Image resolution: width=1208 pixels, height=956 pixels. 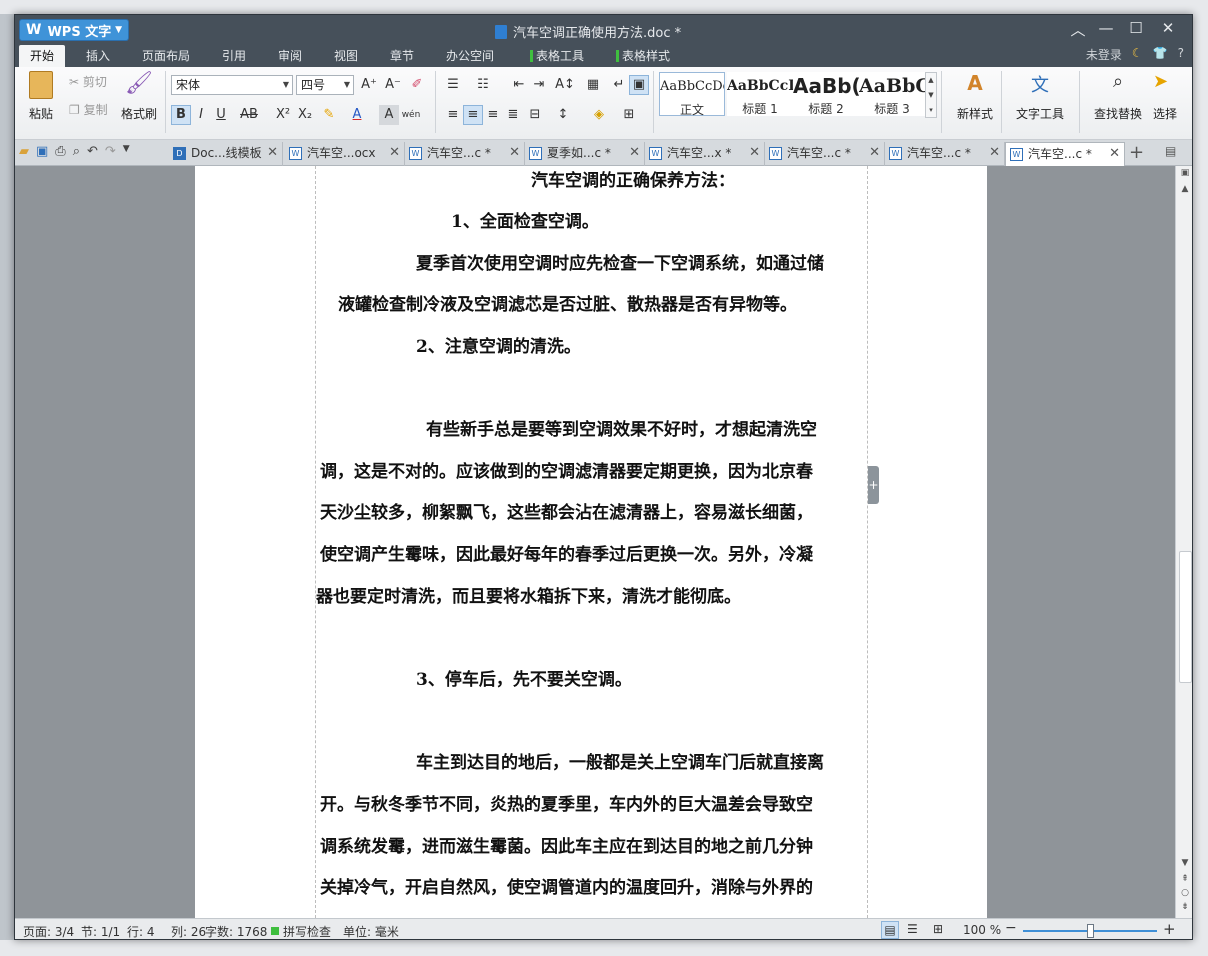 I want to click on doc-tab: W 汽车空...ocx ✕, so click(x=345, y=154).